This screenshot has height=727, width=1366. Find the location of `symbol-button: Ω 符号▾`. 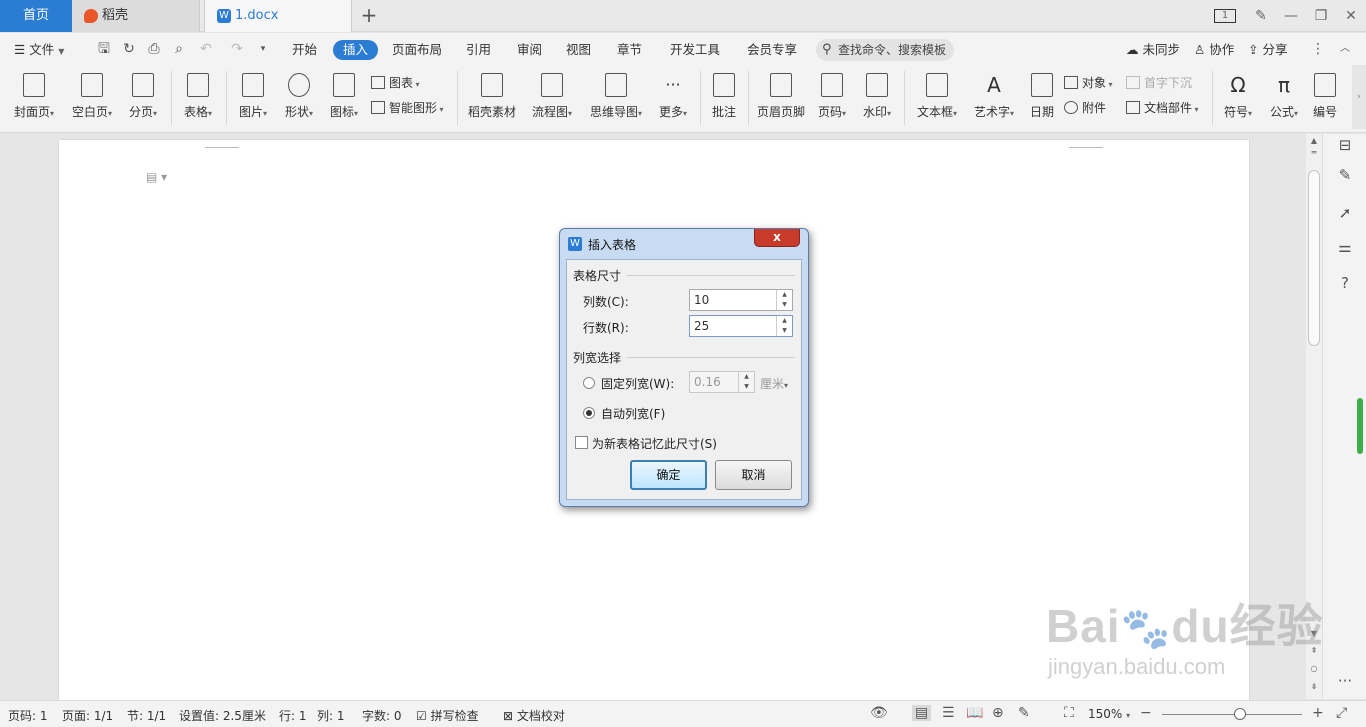

symbol-button: Ω 符号▾ is located at coordinates (1238, 99).